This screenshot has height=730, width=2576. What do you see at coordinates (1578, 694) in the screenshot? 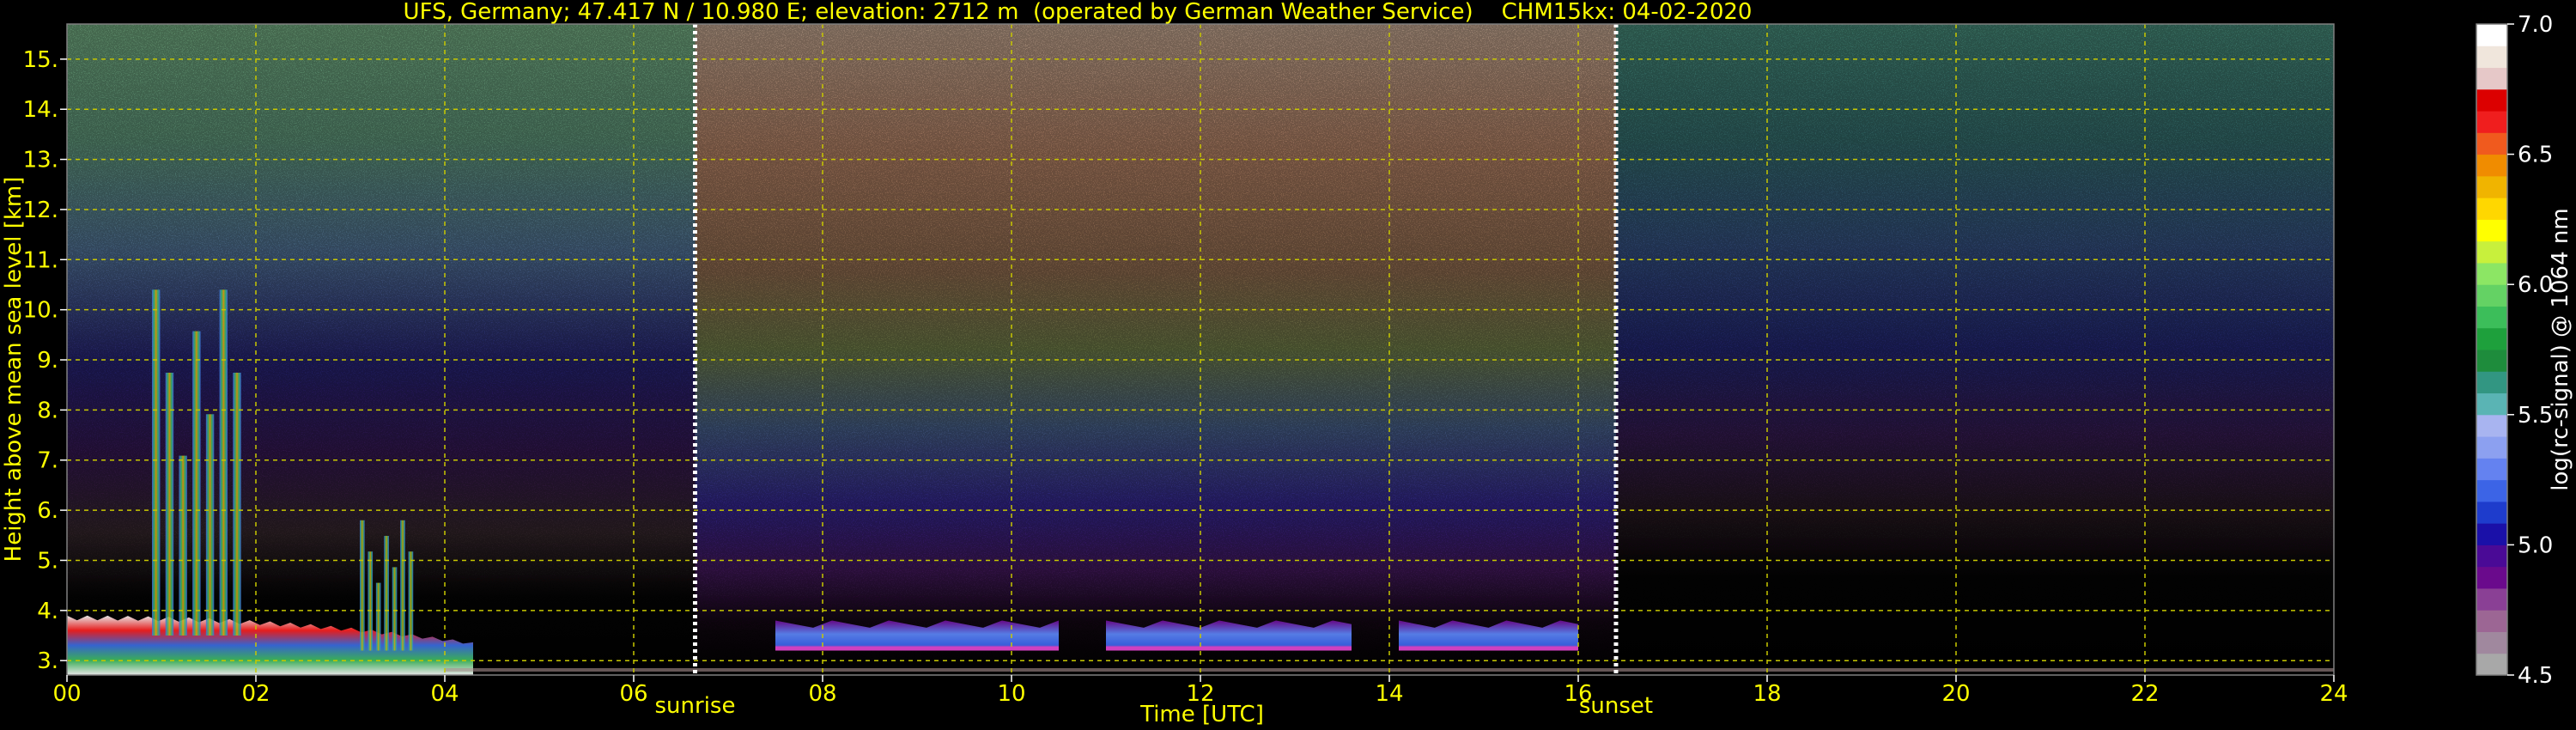
I see `x-tick-label: 16` at bounding box center [1578, 694].